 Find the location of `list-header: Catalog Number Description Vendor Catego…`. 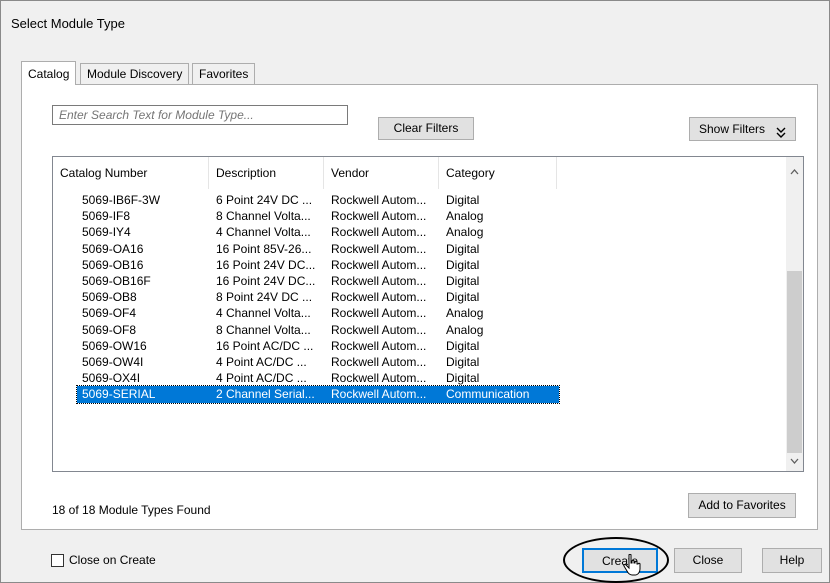

list-header: Catalog Number Description Vendor Catego… is located at coordinates (418, 173).